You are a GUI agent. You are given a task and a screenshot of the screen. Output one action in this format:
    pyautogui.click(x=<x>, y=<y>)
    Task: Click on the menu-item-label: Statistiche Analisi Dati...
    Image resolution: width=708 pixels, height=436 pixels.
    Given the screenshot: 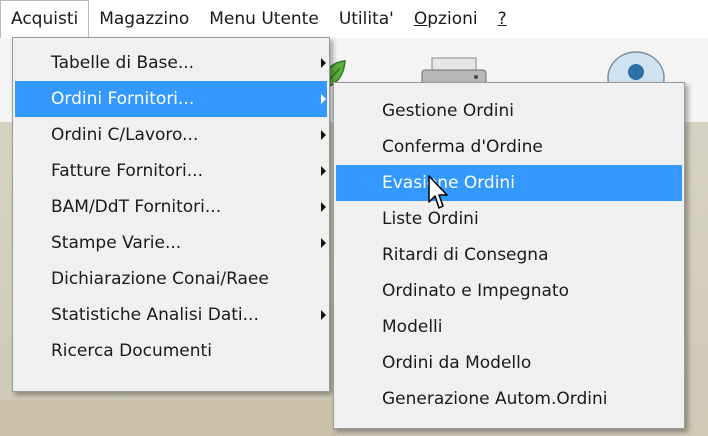 What is the action you would take?
    pyautogui.click(x=155, y=315)
    